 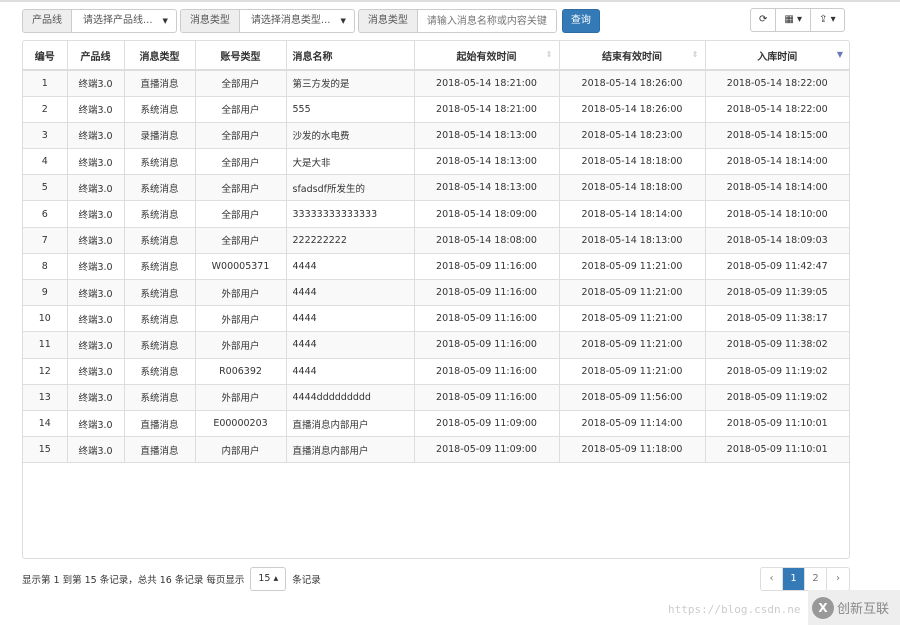 I want to click on sort-desc-icon: ▼, so click(x=840, y=54).